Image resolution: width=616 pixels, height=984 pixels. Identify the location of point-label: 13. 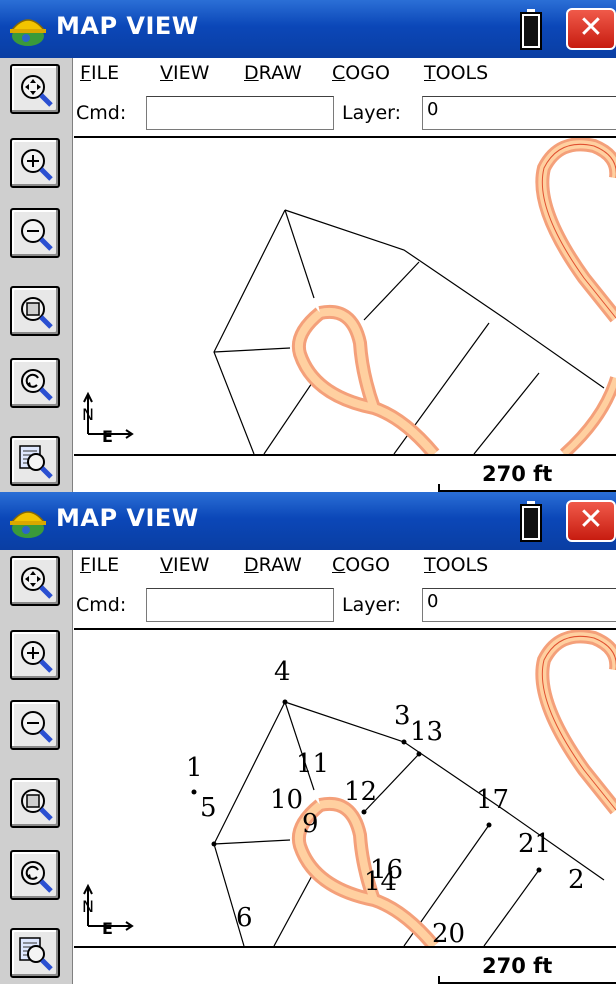
(426, 732).